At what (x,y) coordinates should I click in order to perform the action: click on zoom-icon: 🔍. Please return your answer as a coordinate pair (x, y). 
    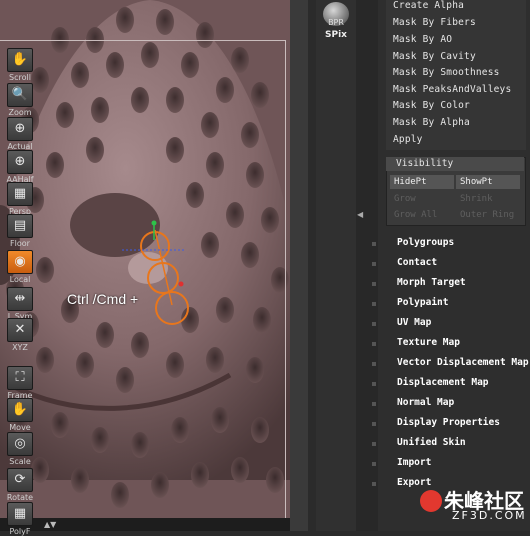
    Looking at the image, I should click on (20, 95).